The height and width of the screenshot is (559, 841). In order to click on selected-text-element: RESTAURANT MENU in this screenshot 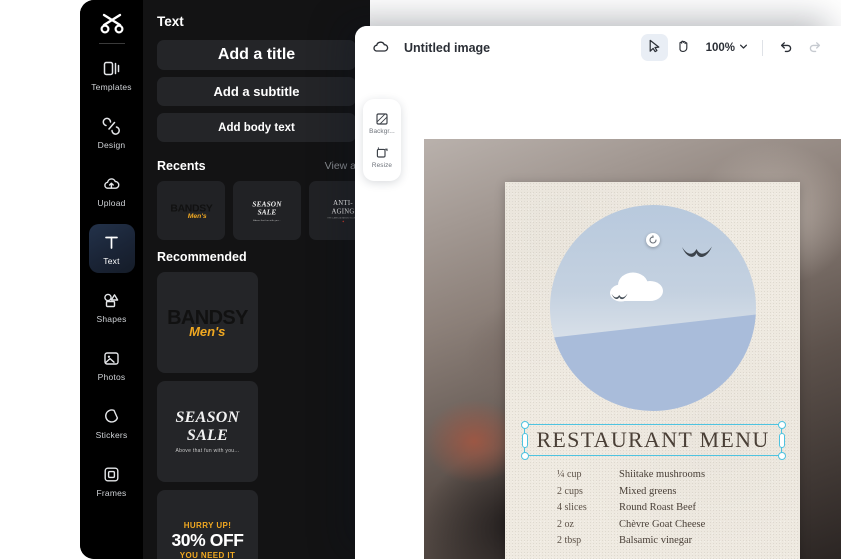, I will do `click(653, 440)`.